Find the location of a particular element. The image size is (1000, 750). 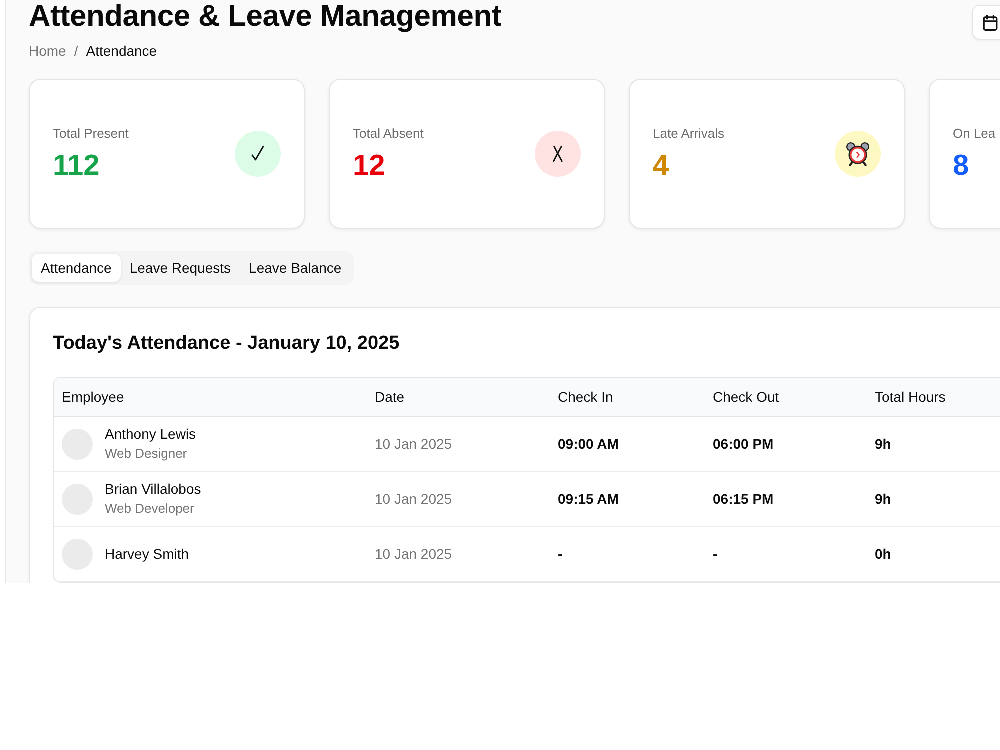

column-header: Total Hours is located at coordinates (933, 397).